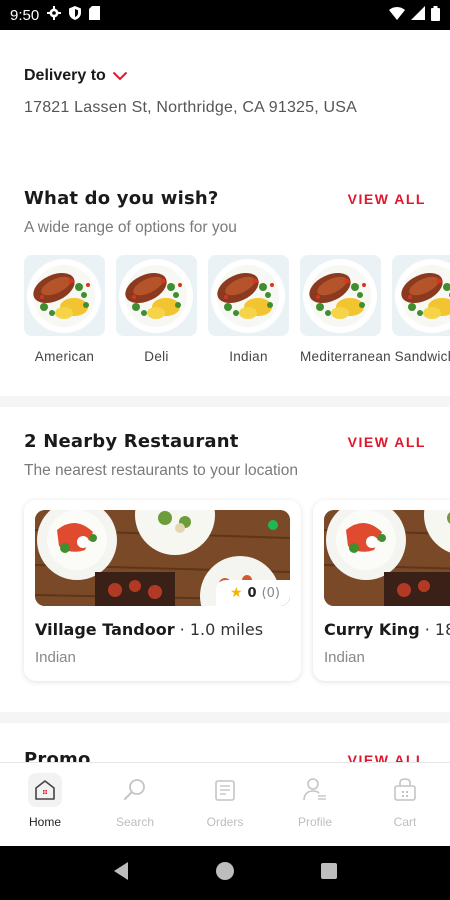  What do you see at coordinates (315, 790) in the screenshot?
I see `profile-icon` at bounding box center [315, 790].